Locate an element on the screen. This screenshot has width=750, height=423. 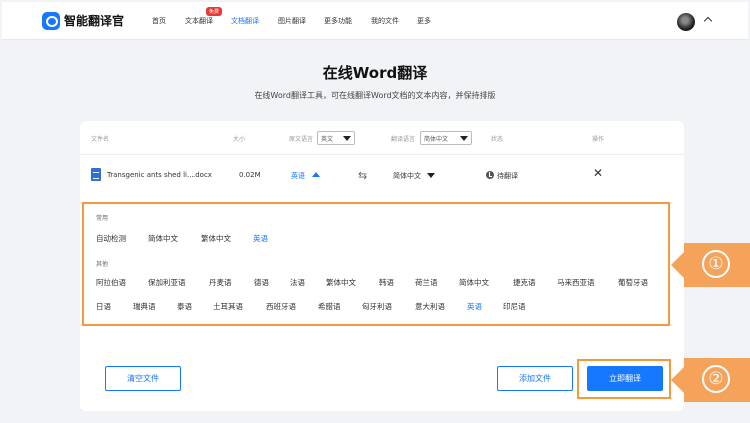
lang-option: 韩语 is located at coordinates (386, 282).